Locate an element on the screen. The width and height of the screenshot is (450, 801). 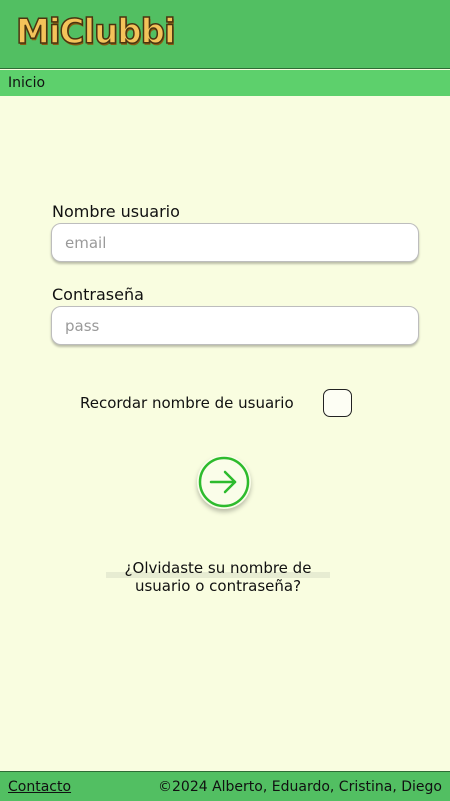
footer-copyright: ©2024 Alberto, Eduardo, Cristina, Diego is located at coordinates (300, 787).